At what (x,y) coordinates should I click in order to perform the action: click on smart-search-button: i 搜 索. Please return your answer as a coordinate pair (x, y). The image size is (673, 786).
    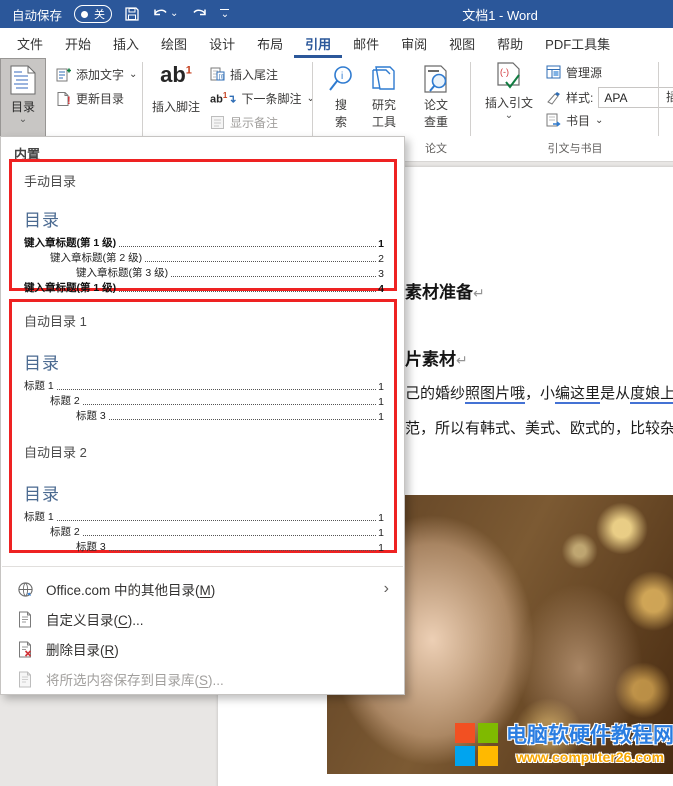
    Looking at the image, I should click on (341, 97).